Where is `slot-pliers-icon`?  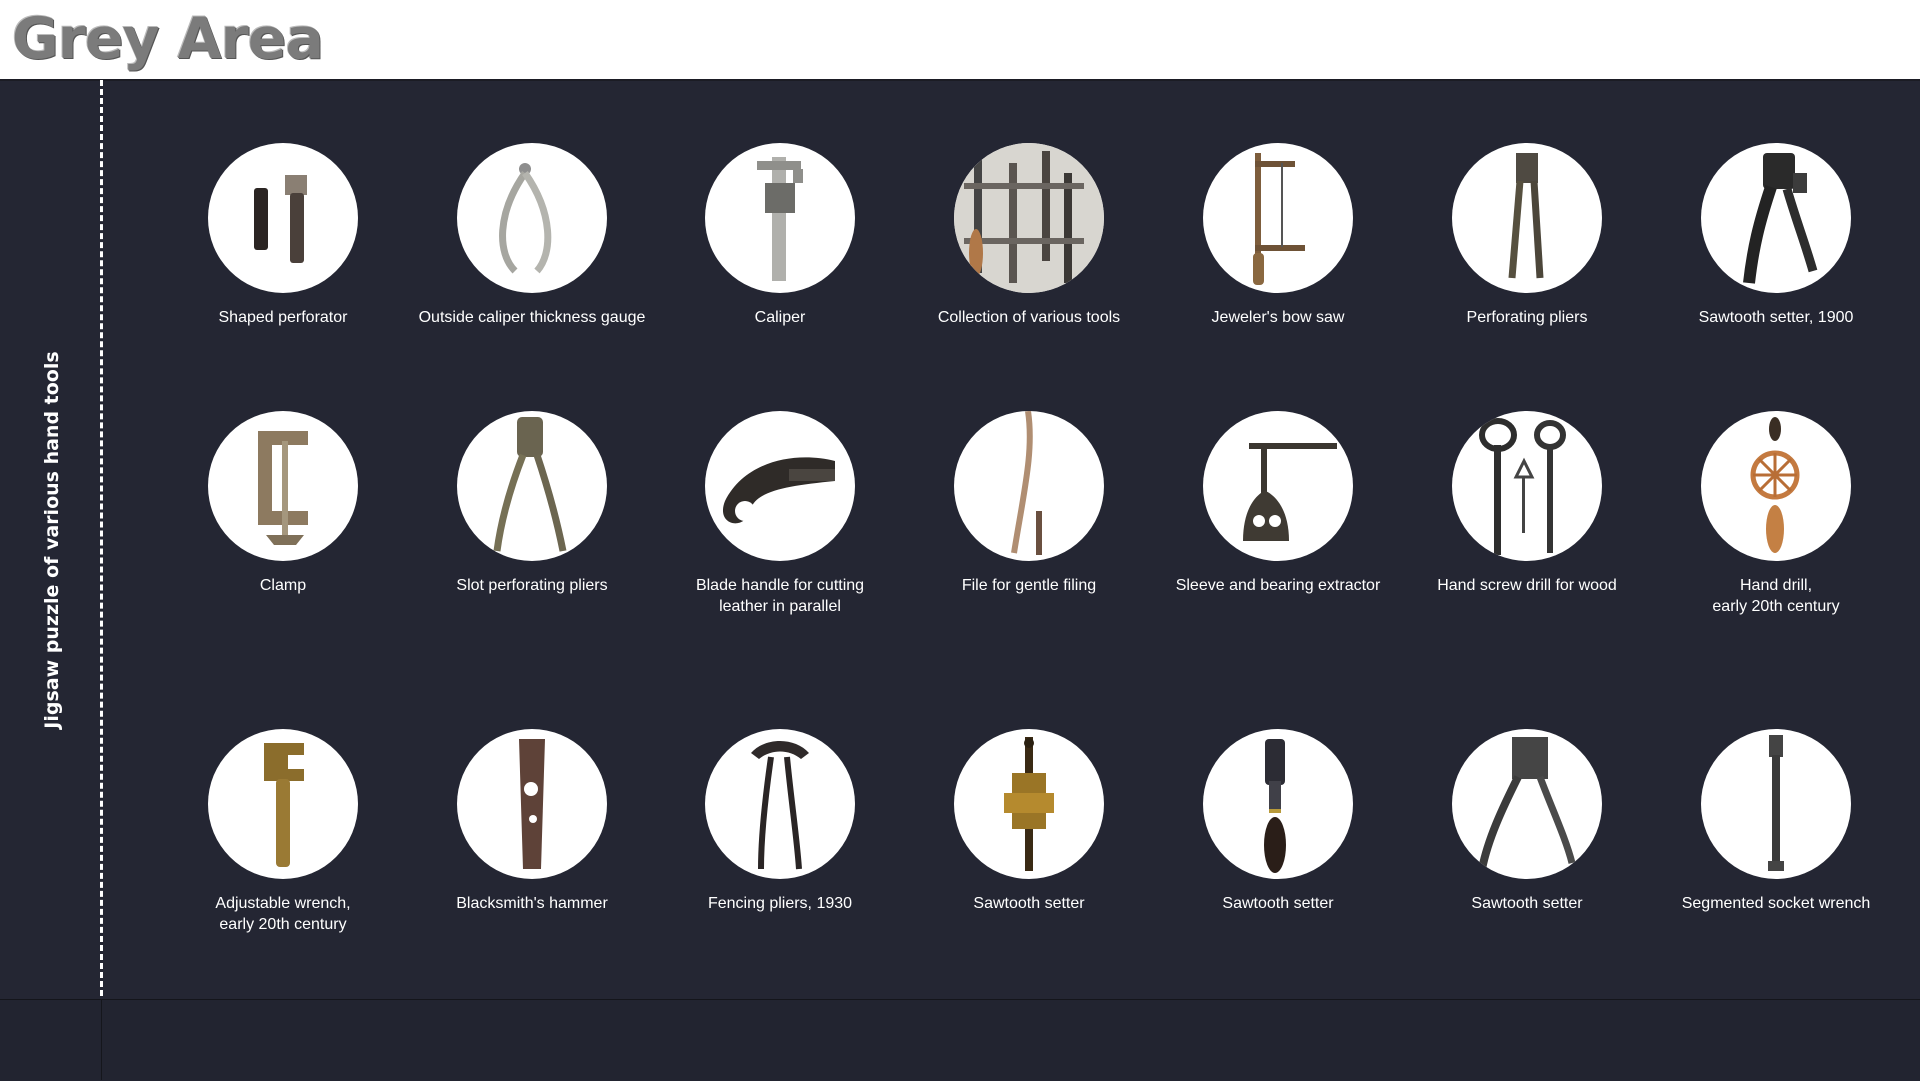
slot-pliers-icon is located at coordinates (532, 486).